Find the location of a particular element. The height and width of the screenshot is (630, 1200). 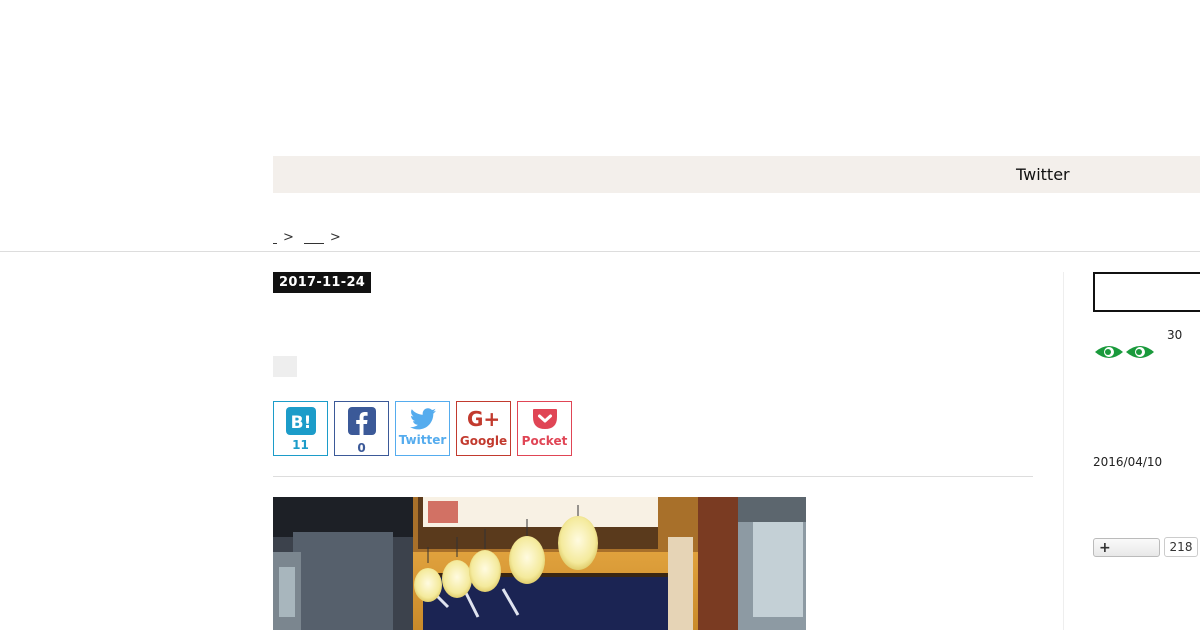

twitter-share-label: Twitter is located at coordinates (422, 440).